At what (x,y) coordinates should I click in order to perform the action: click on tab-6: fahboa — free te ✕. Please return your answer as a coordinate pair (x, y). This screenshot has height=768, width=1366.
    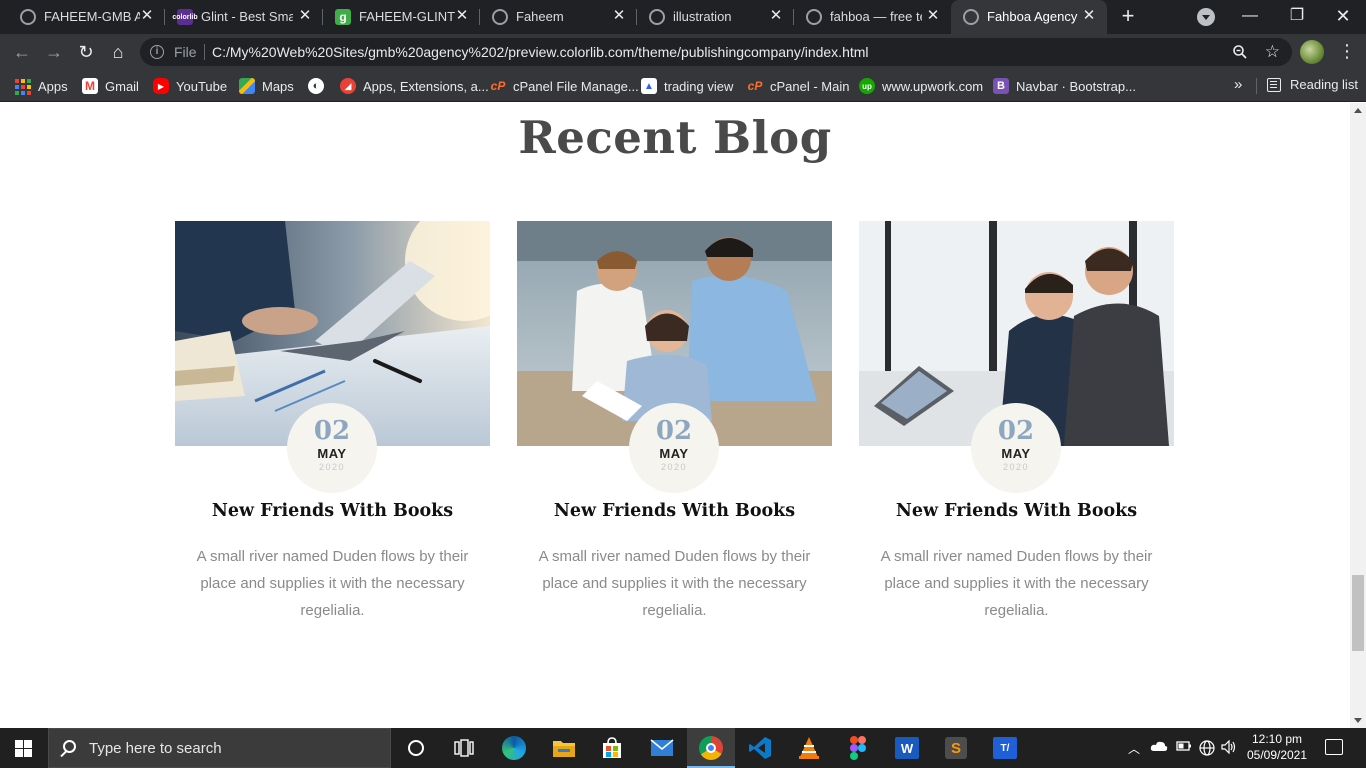
    Looking at the image, I should click on (872, 17).